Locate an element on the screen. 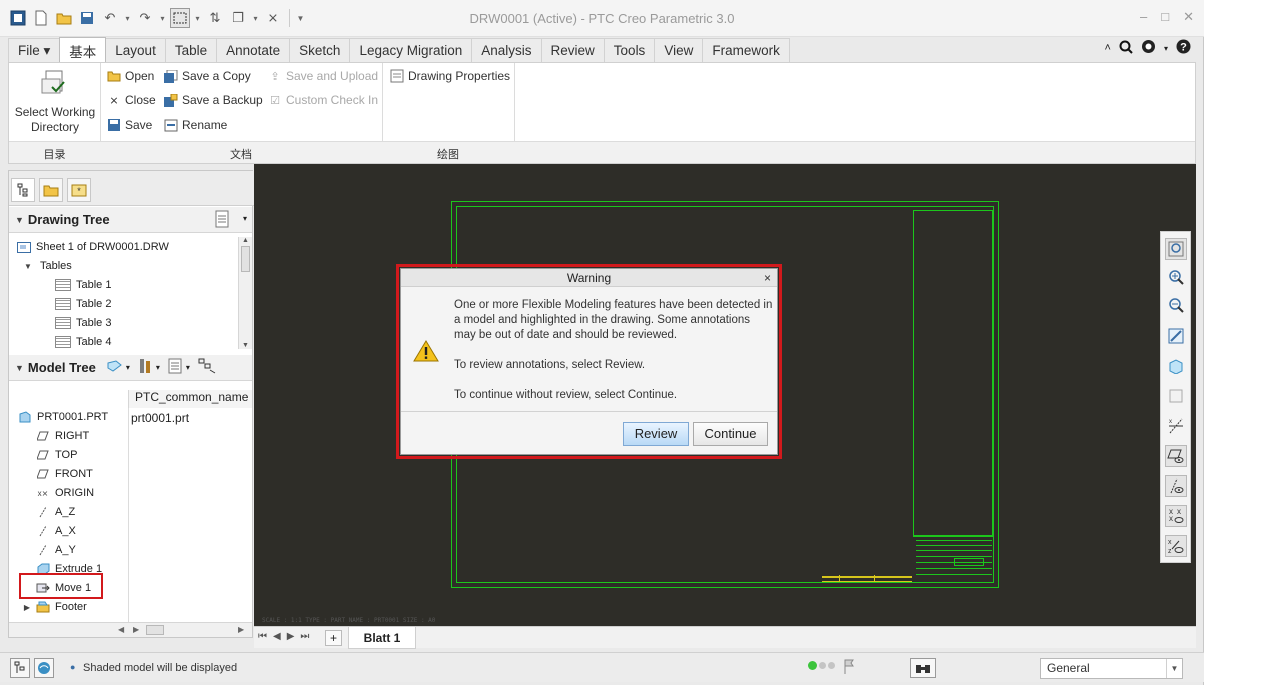 This screenshot has height=685, width=1280. maximize-icon: □ is located at coordinates (1165, 17).